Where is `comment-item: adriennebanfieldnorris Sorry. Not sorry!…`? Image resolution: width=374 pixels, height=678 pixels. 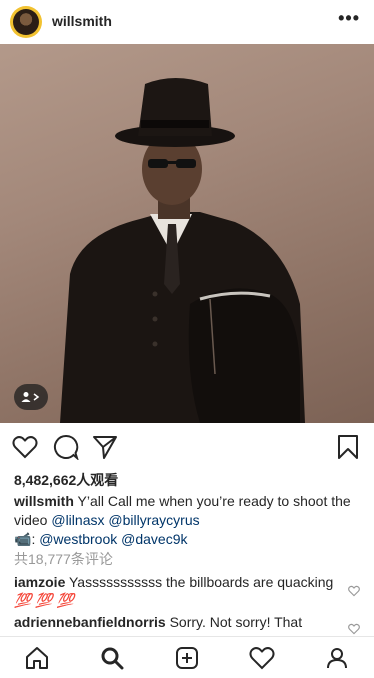 comment-item: adriennebanfieldnorris Sorry. Not sorry!… is located at coordinates (184, 622).